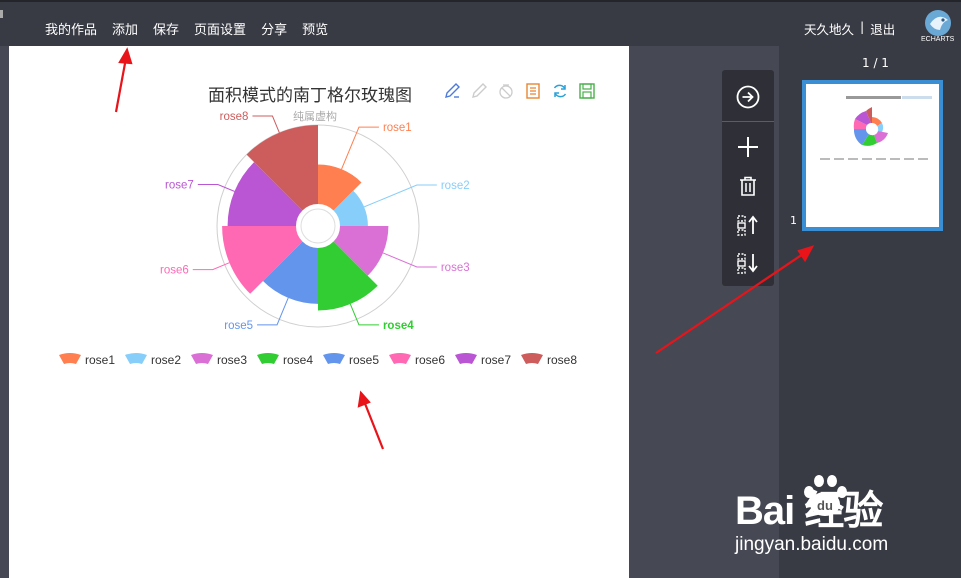  What do you see at coordinates (125, 56) in the screenshot?
I see `arrow-head-add` at bounding box center [125, 56].